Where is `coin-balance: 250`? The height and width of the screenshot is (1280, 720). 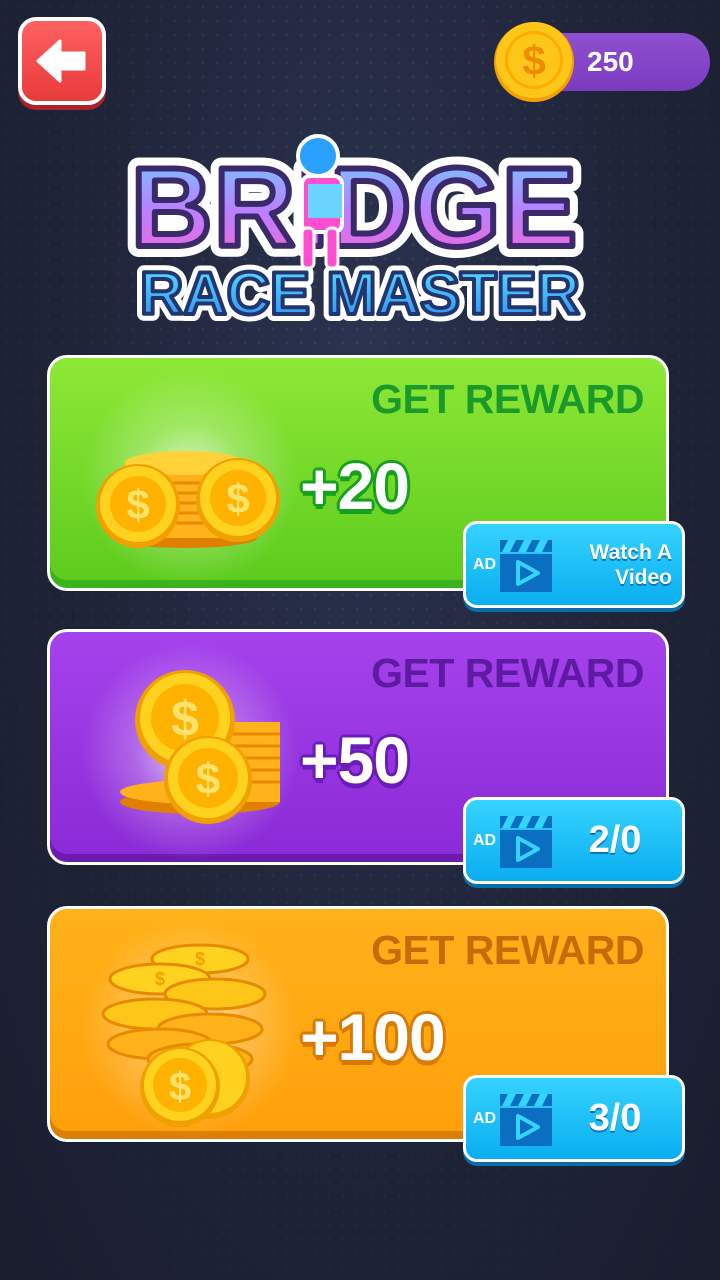
coin-balance: 250 is located at coordinates (610, 61).